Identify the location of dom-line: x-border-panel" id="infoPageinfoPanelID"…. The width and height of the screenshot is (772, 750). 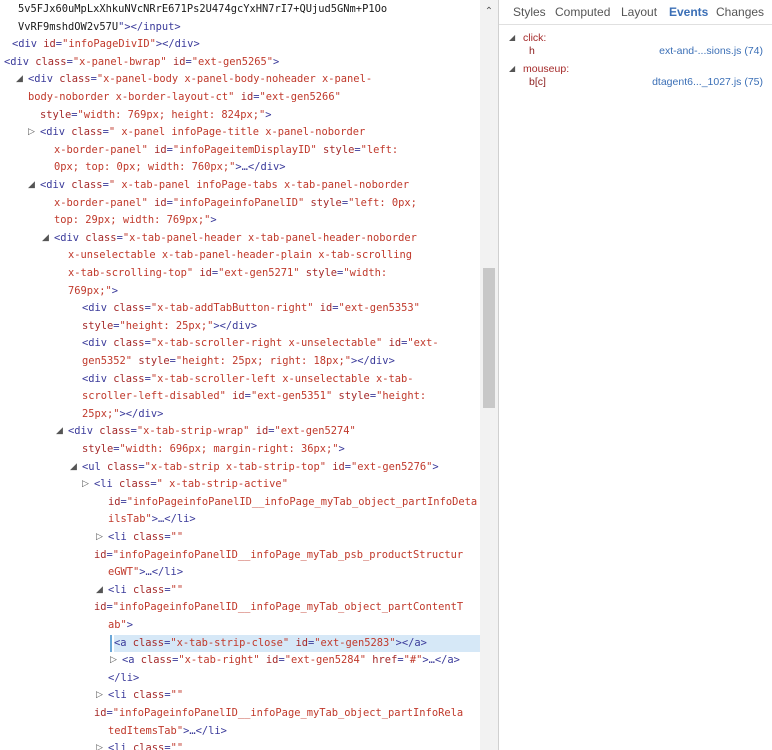
(235, 203).